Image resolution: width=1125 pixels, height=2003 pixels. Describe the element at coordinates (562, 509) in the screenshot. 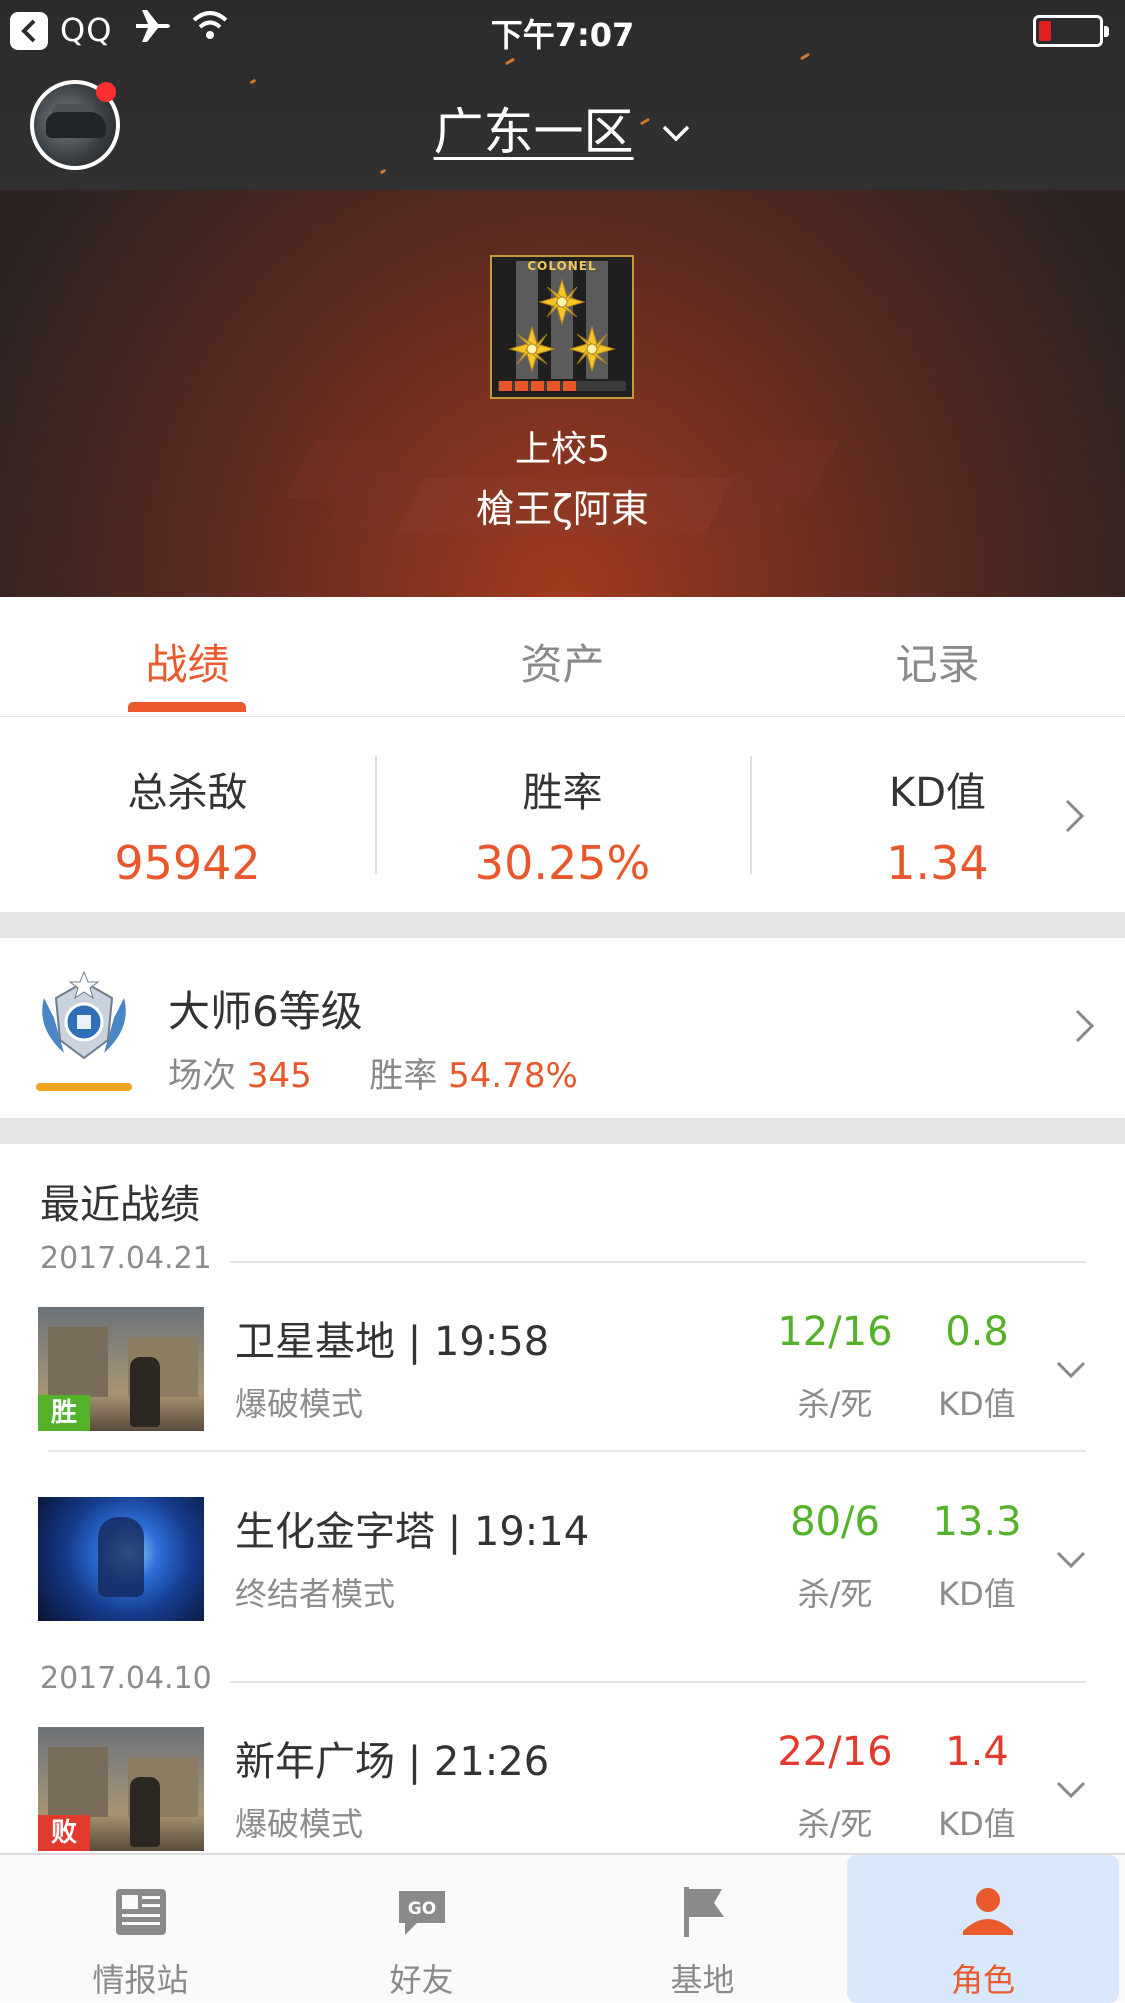

I see `player-name: 槍王ζ阿東` at that location.